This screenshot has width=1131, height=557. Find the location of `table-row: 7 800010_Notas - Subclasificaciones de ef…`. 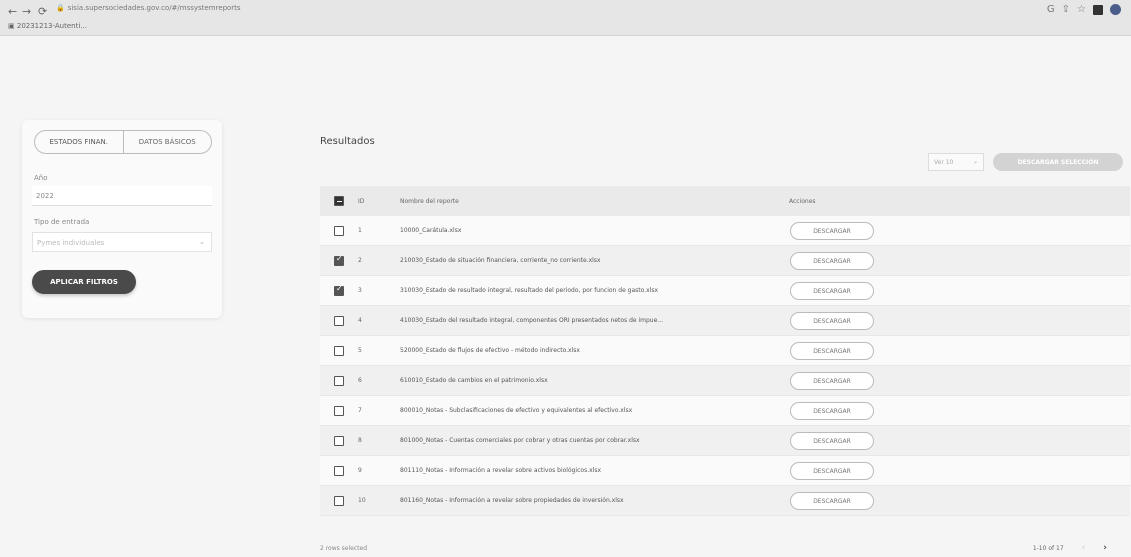

table-row: 7 800010_Notas - Subclasificaciones de ef… is located at coordinates (725, 411).